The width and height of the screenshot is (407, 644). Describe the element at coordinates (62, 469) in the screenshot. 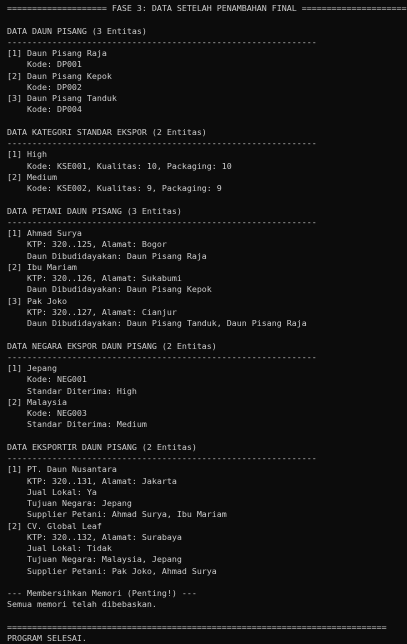

I see `terminal-line: [1] PT. Daun Nusantara` at that location.